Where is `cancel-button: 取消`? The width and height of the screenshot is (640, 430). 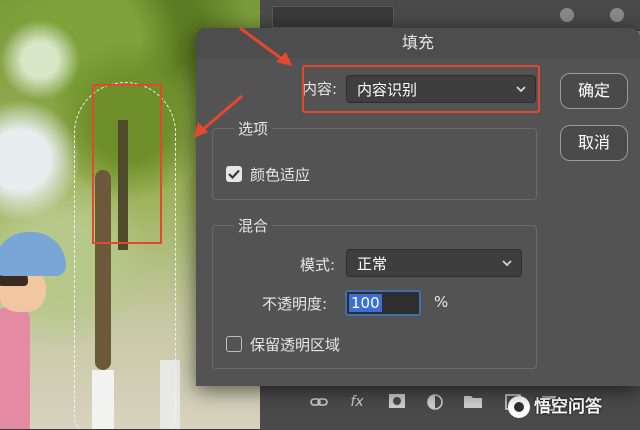 cancel-button: 取消 is located at coordinates (594, 143).